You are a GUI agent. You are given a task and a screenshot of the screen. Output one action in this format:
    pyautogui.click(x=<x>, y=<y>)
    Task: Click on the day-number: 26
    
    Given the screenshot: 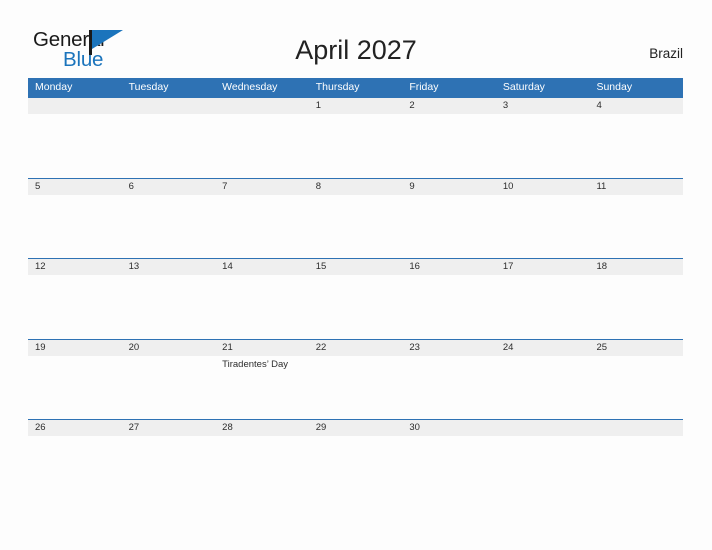 What is the action you would take?
    pyautogui.click(x=75, y=428)
    